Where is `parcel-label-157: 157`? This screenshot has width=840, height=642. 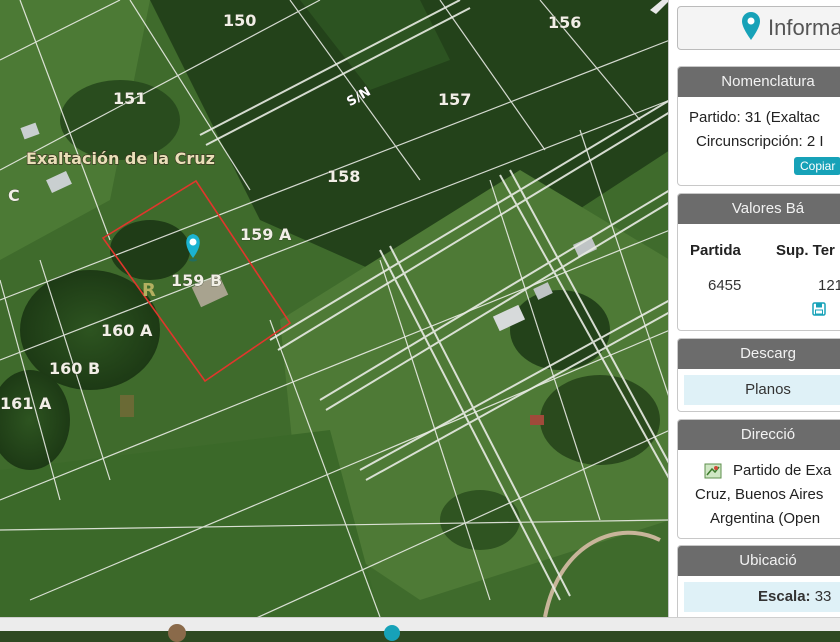 parcel-label-157: 157 is located at coordinates (454, 99).